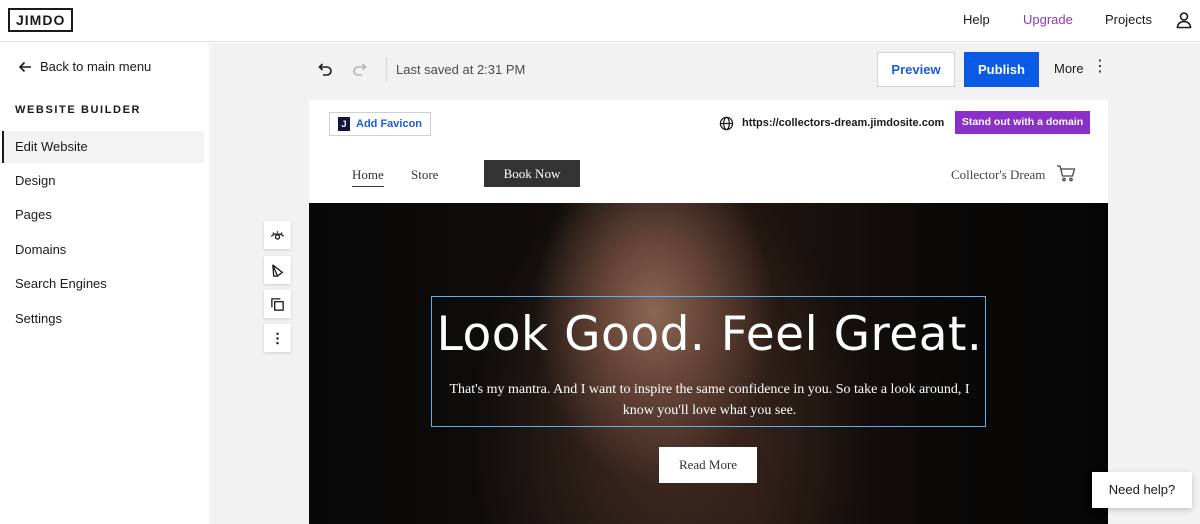 This screenshot has width=1200, height=524. What do you see at coordinates (708, 465) in the screenshot?
I see `read-more-button: Read More` at bounding box center [708, 465].